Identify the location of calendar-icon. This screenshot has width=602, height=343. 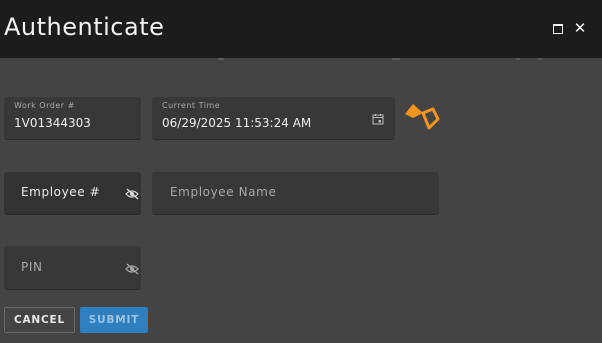
(378, 119).